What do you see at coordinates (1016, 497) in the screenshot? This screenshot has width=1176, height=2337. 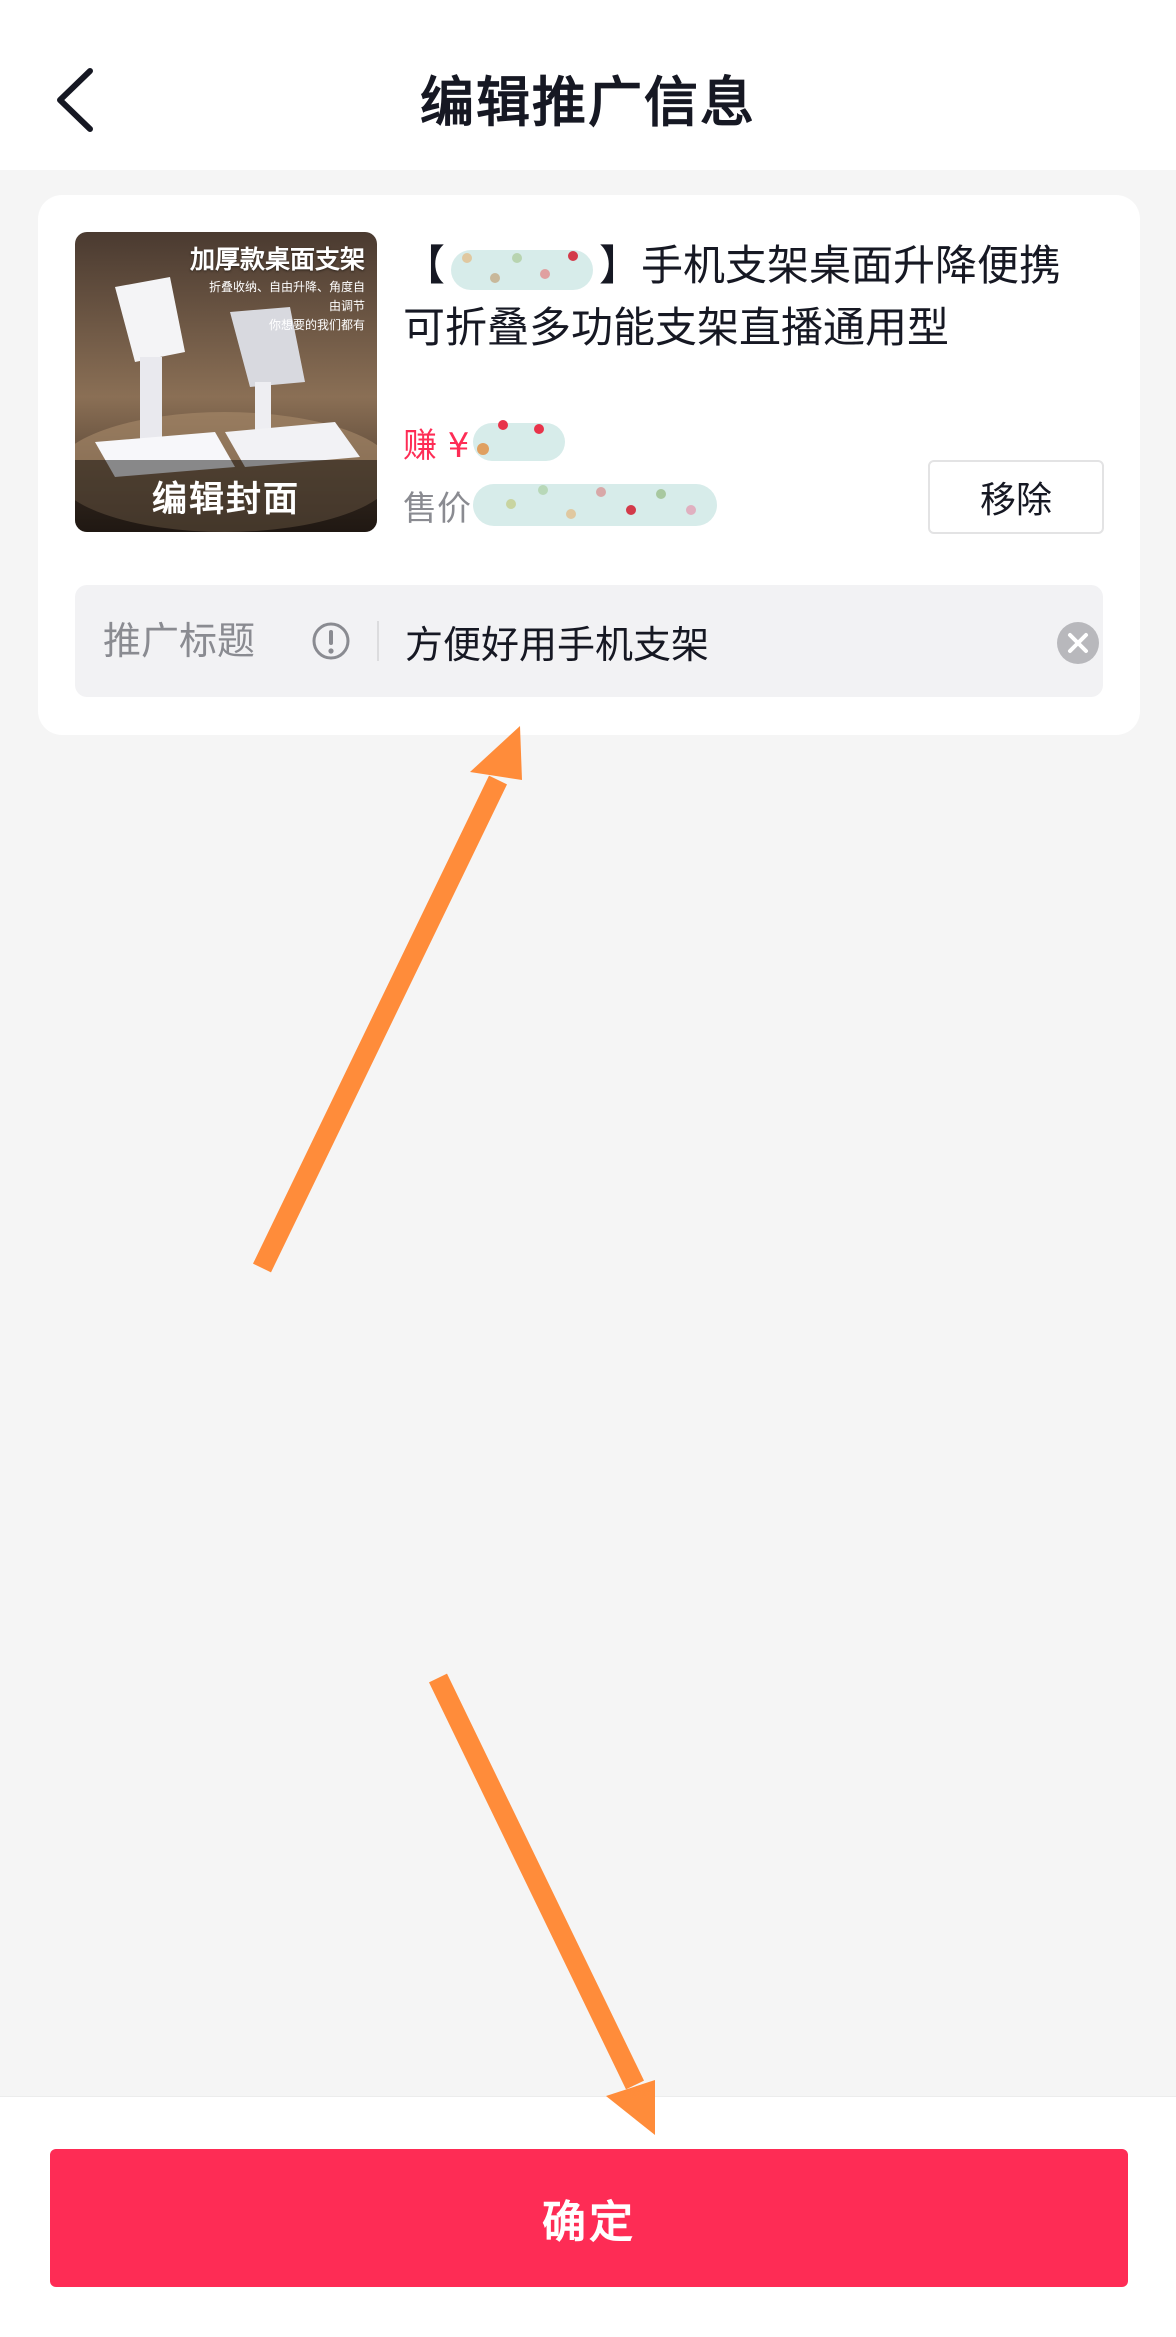 I see `remove-button: 移除` at bounding box center [1016, 497].